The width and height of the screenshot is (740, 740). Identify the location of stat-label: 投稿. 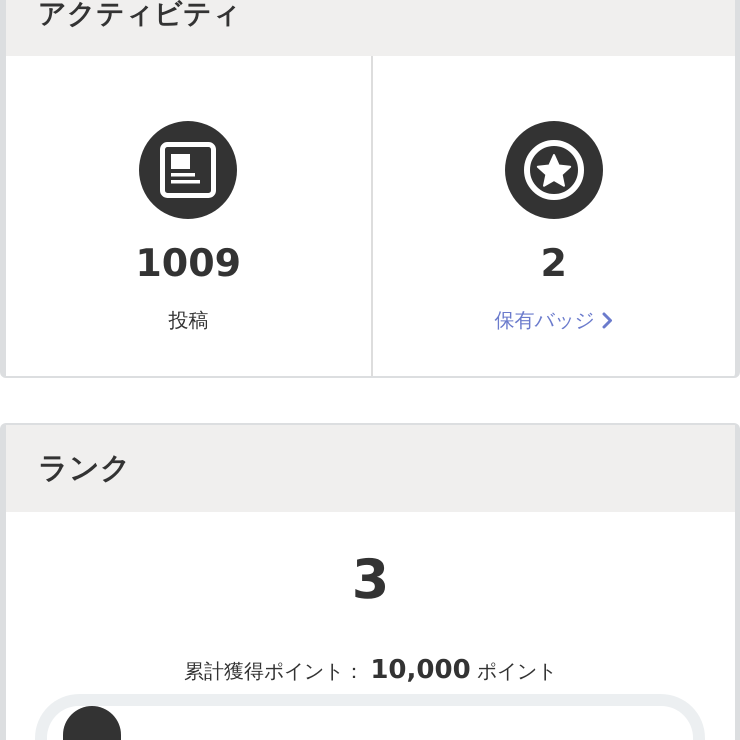
(188, 320).